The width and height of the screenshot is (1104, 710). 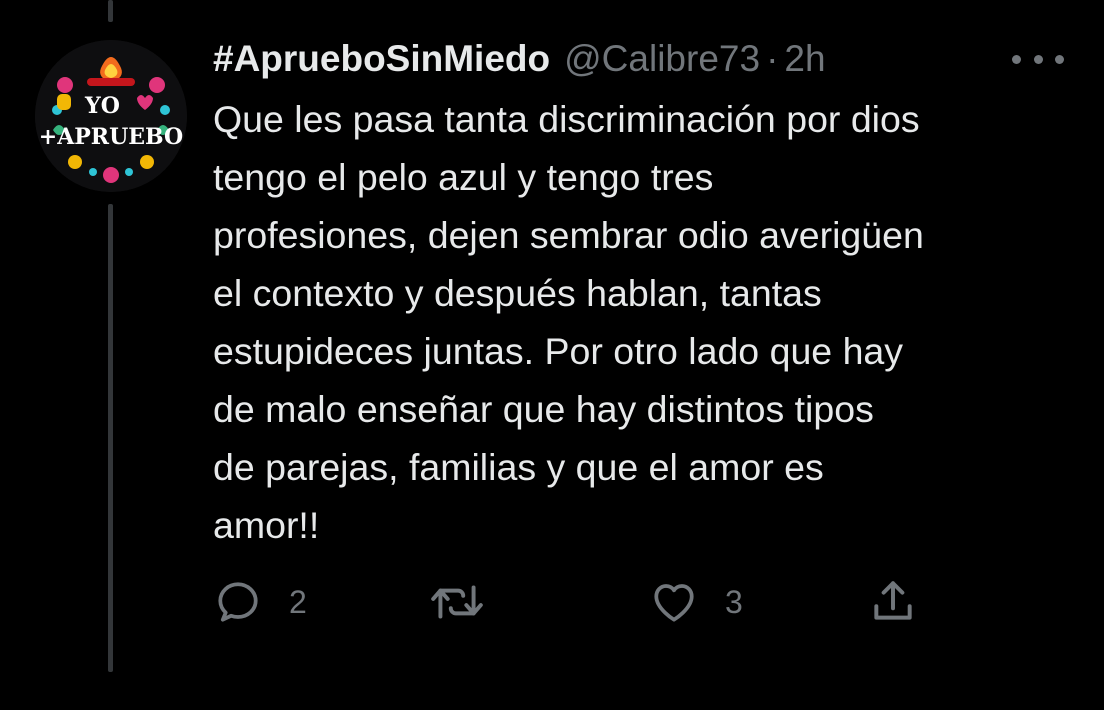 What do you see at coordinates (111, 137) in the screenshot?
I see `avatar-text-apruebo: +APRUEBO` at bounding box center [111, 137].